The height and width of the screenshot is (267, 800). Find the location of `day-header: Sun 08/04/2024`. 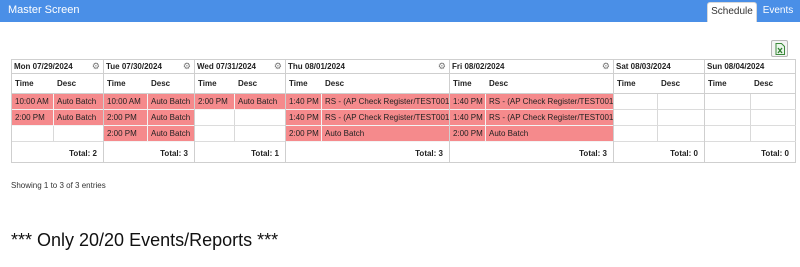

day-header: Sun 08/04/2024 is located at coordinates (750, 67).